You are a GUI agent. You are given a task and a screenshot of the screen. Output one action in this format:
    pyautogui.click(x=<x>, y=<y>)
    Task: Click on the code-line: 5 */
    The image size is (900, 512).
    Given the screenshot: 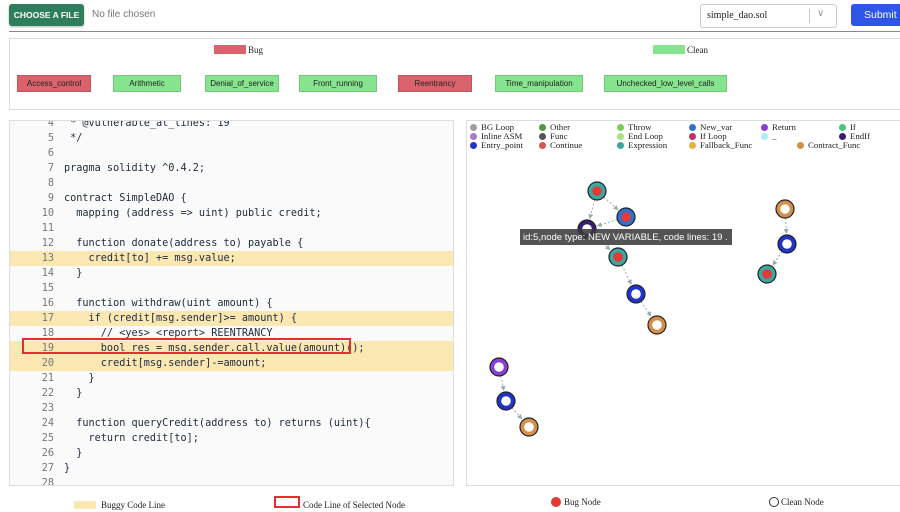 What is the action you would take?
    pyautogui.click(x=231, y=138)
    